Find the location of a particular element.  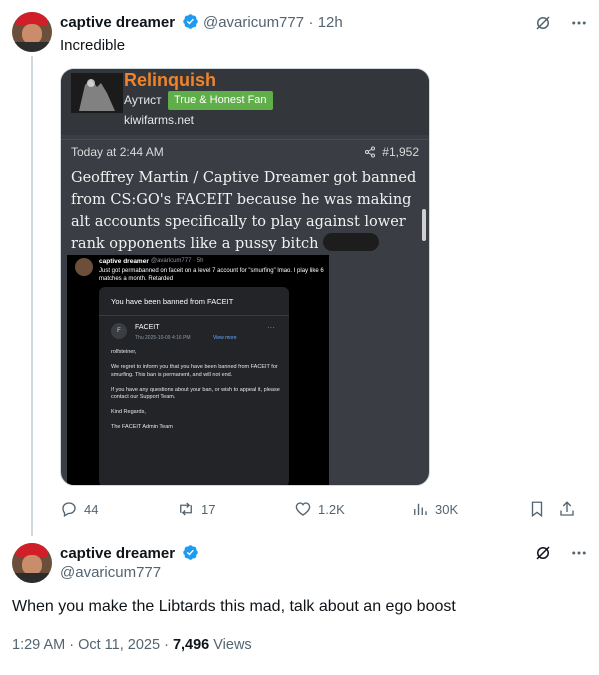

email-title: You have been banned from FACEIT is located at coordinates (172, 301).